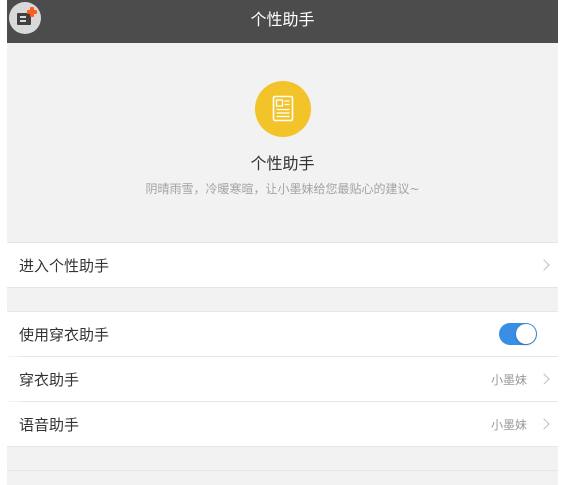 Image resolution: width=565 pixels, height=485 pixels. I want to click on enter-assistant-row: 进入个性助手, so click(282, 265).